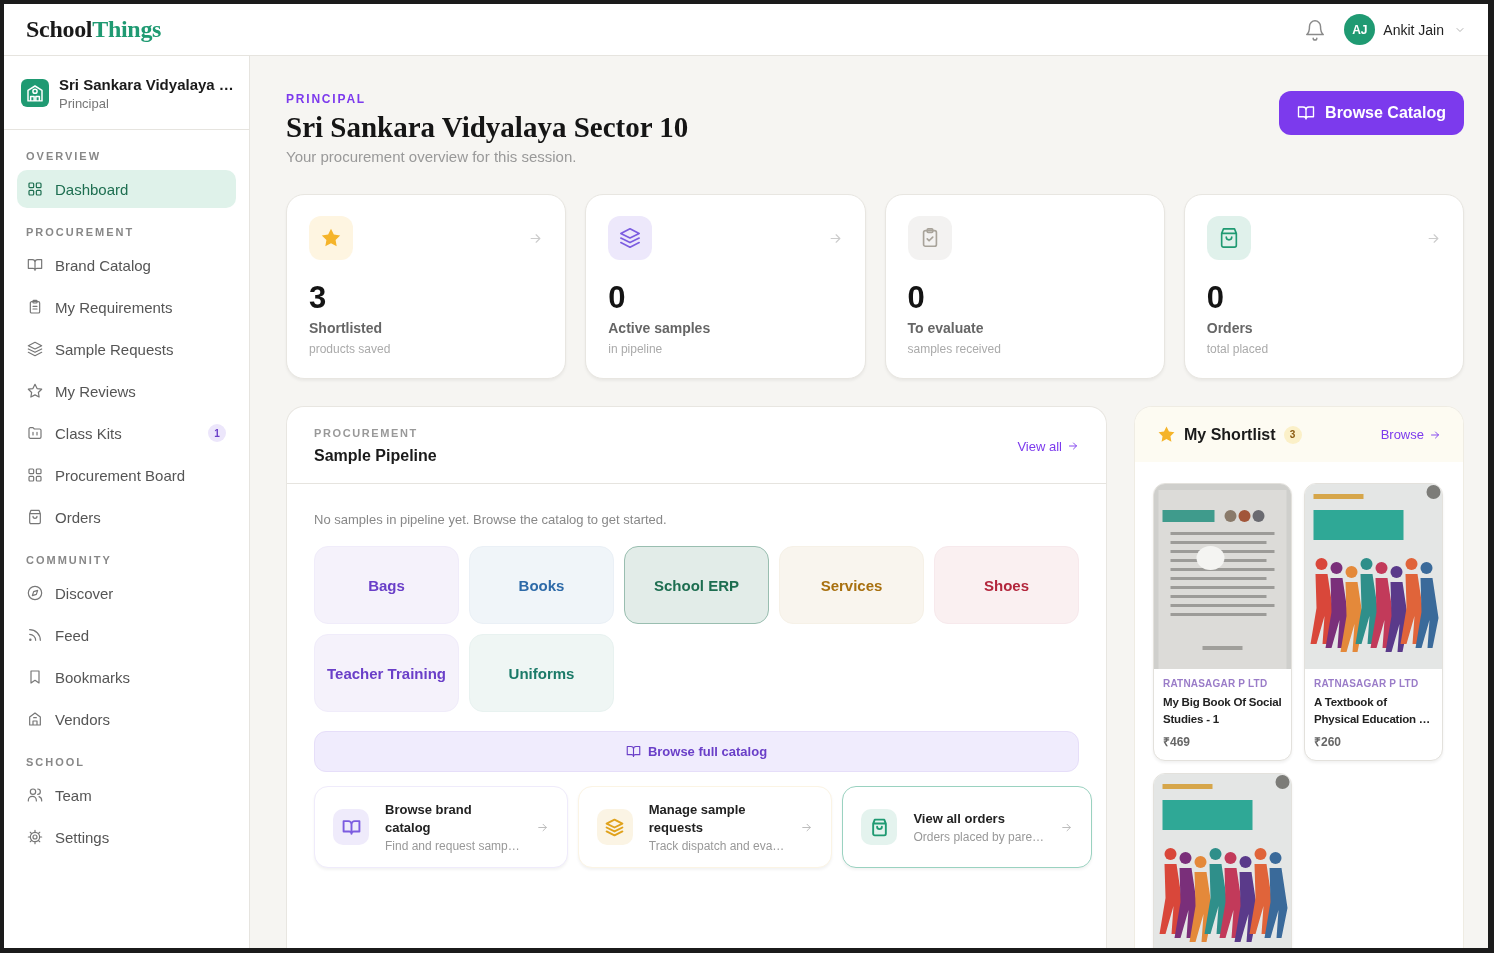 The image size is (1494, 953). What do you see at coordinates (126, 719) in the screenshot?
I see `nav-item: Vendors` at bounding box center [126, 719].